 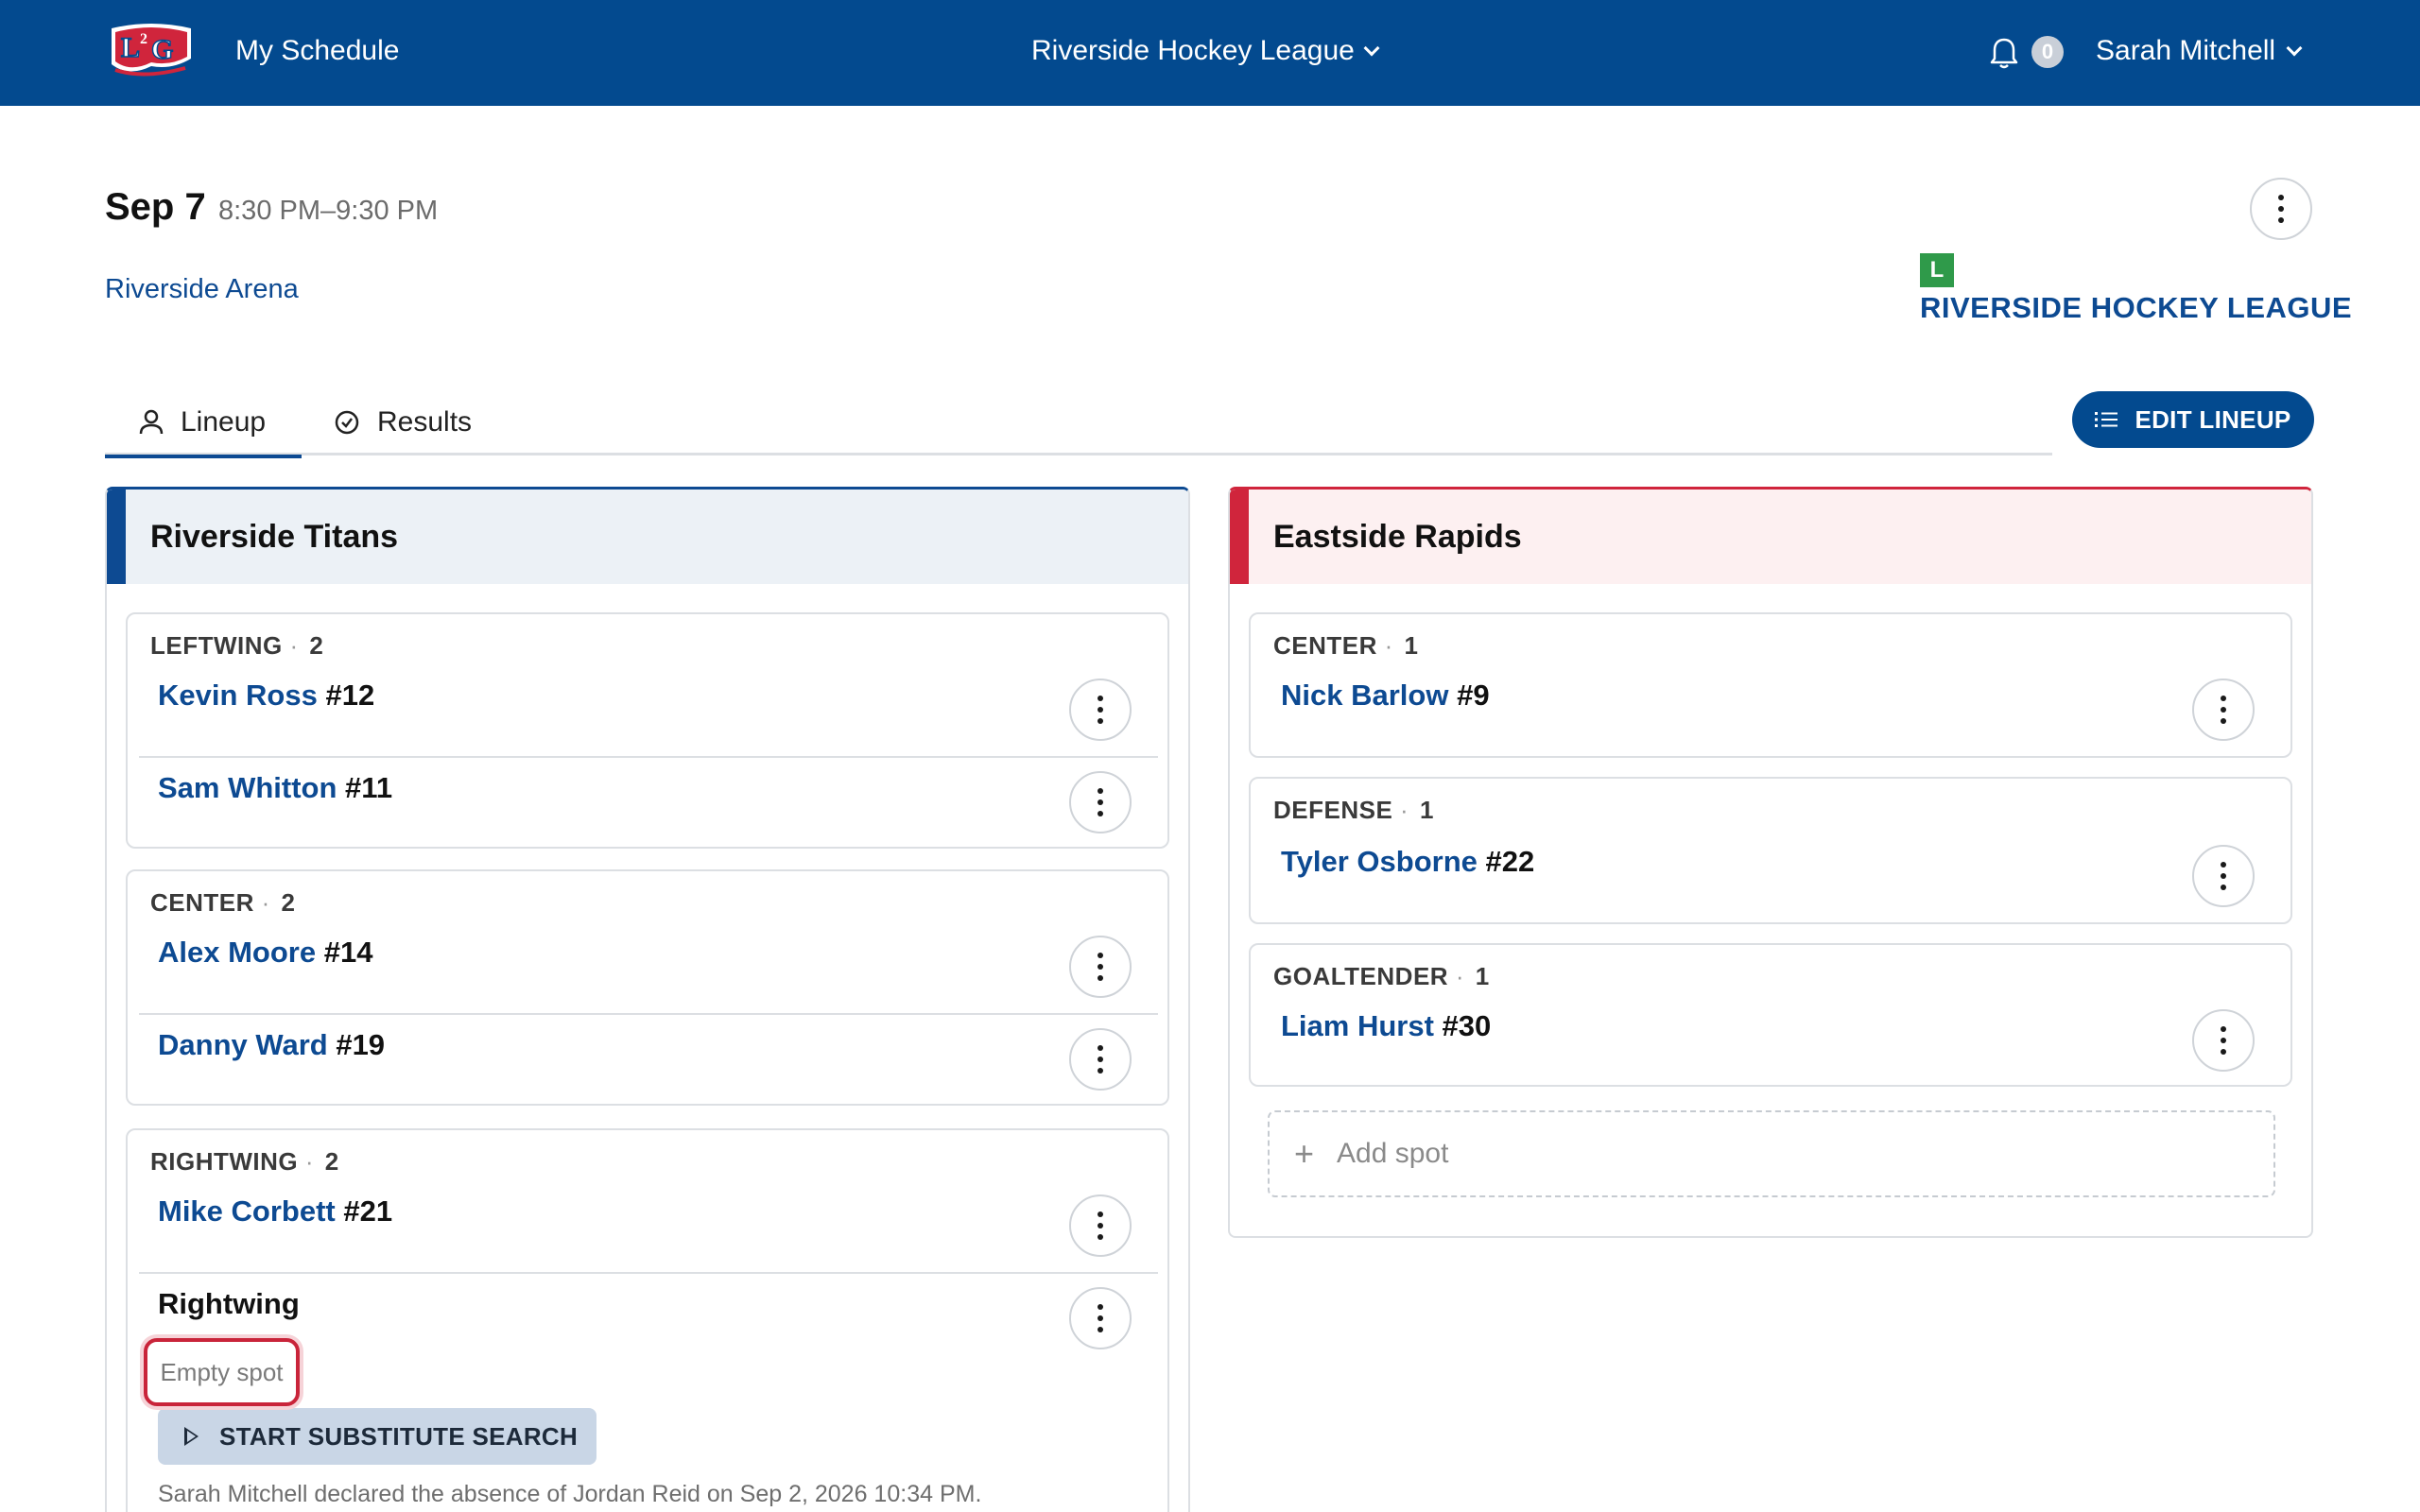 What do you see at coordinates (247, 1211) in the screenshot?
I see `player-name-link: Mike Corbett` at bounding box center [247, 1211].